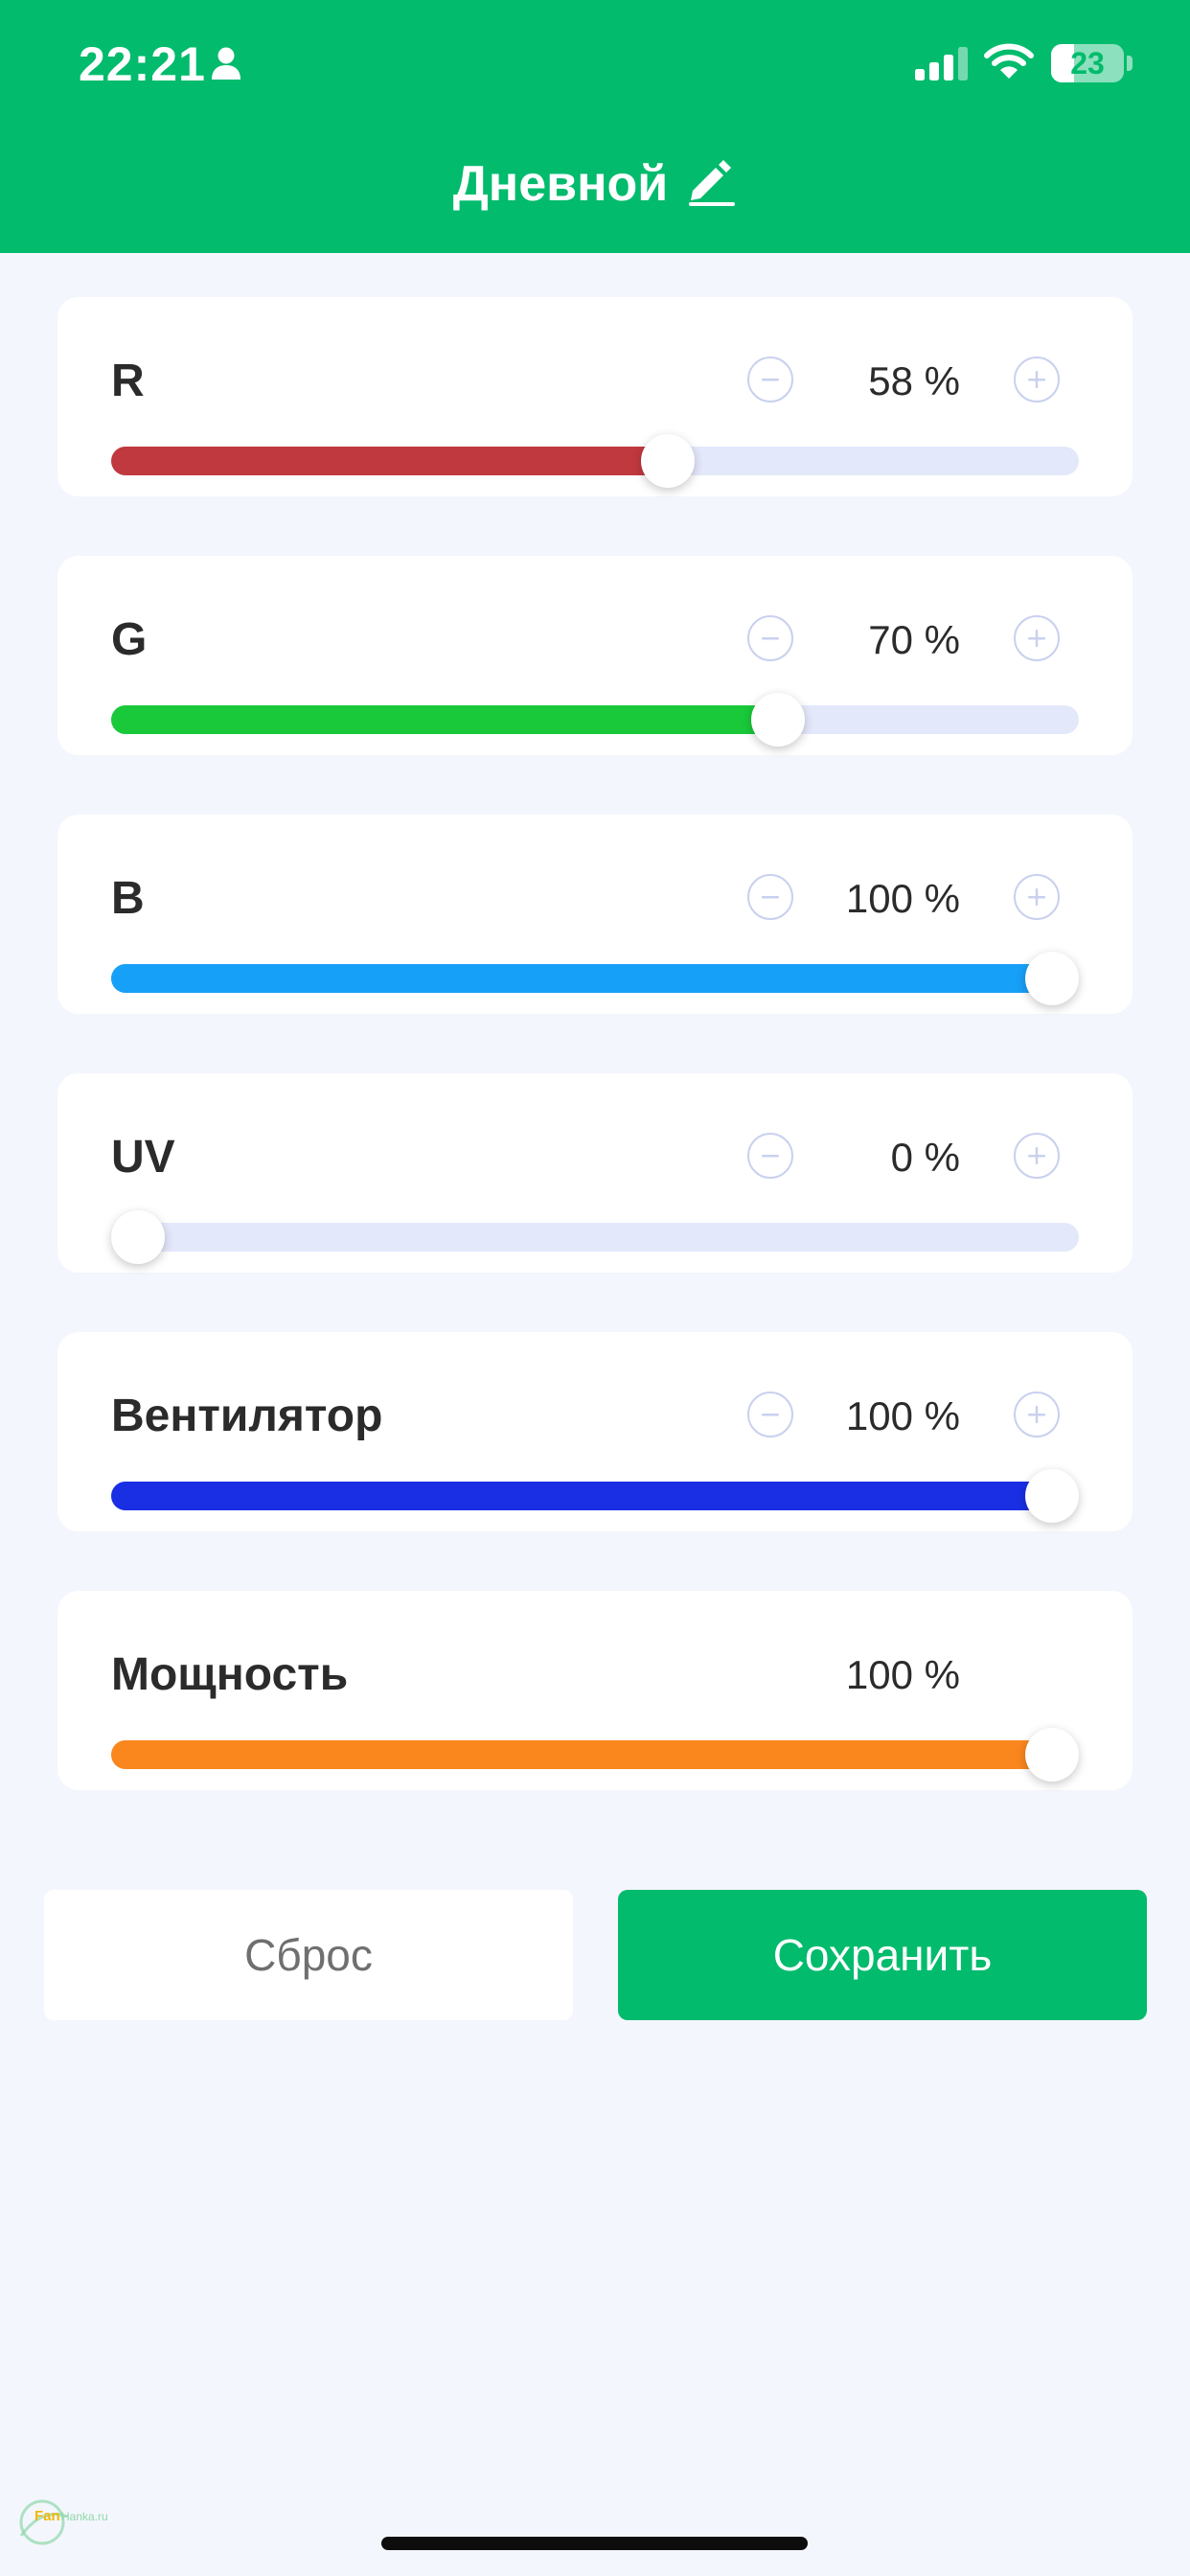 This screenshot has width=1190, height=2576. I want to click on title-group: Дневной, so click(595, 184).